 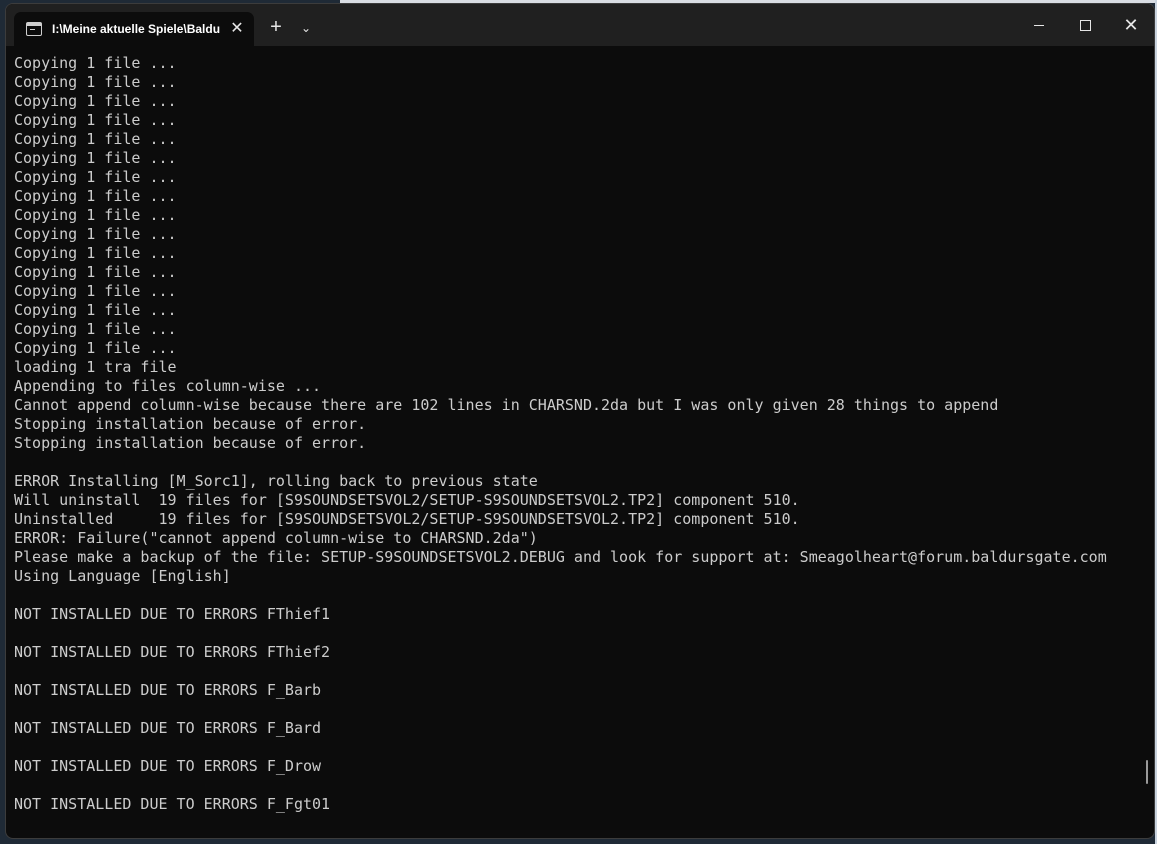 I want to click on minimize-button, so click(x=1039, y=25).